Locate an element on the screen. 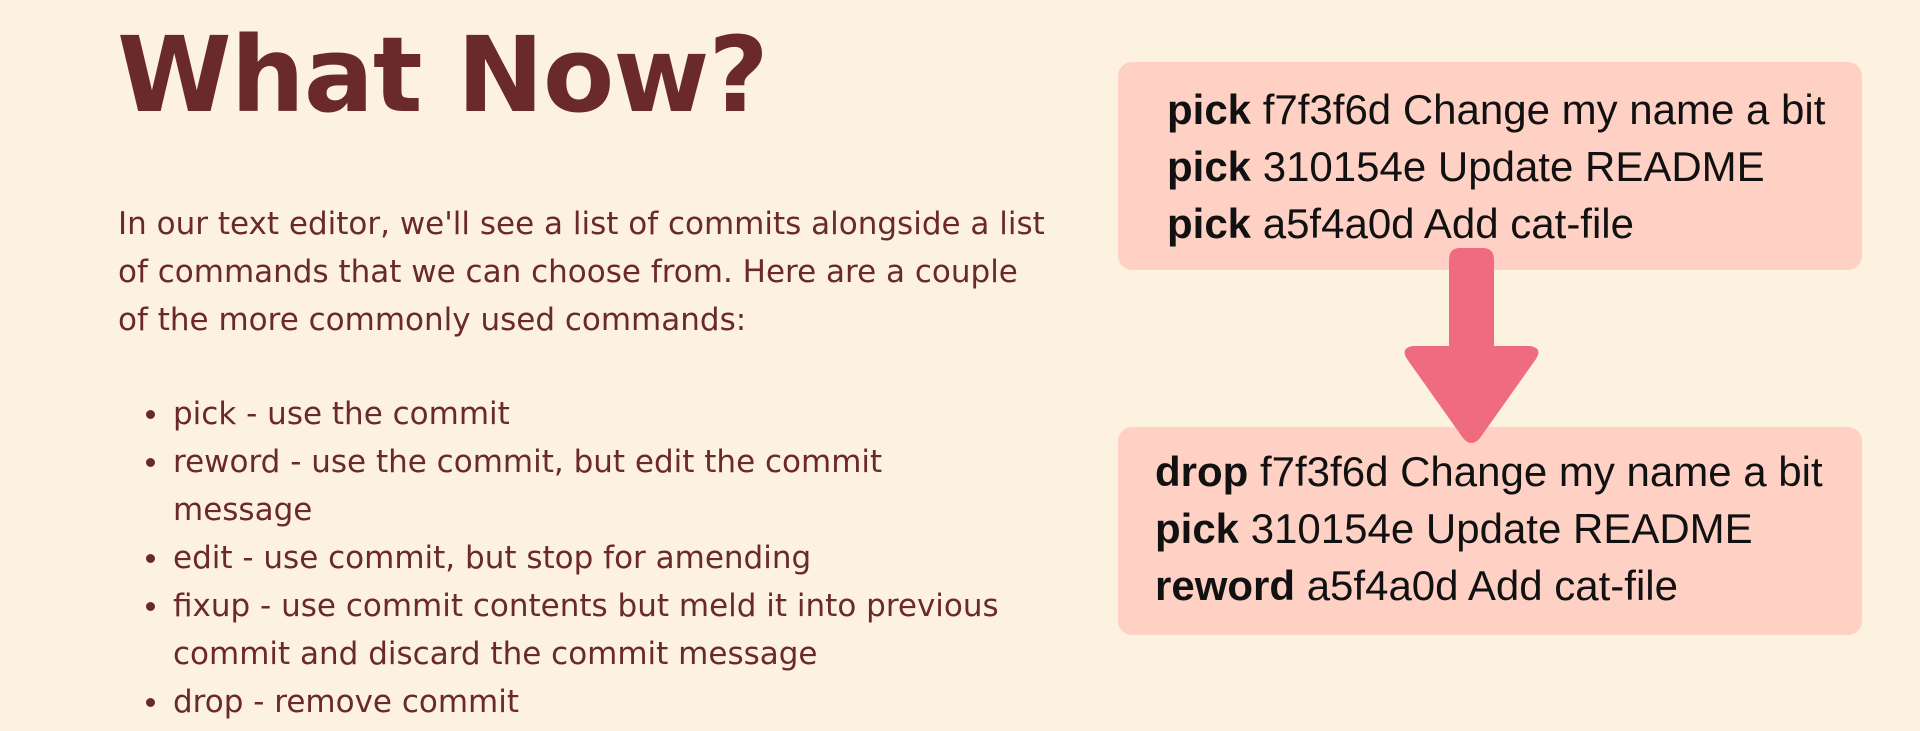  rebase-line: reword a5f4a0d Add cat-file is located at coordinates (1508, 585).